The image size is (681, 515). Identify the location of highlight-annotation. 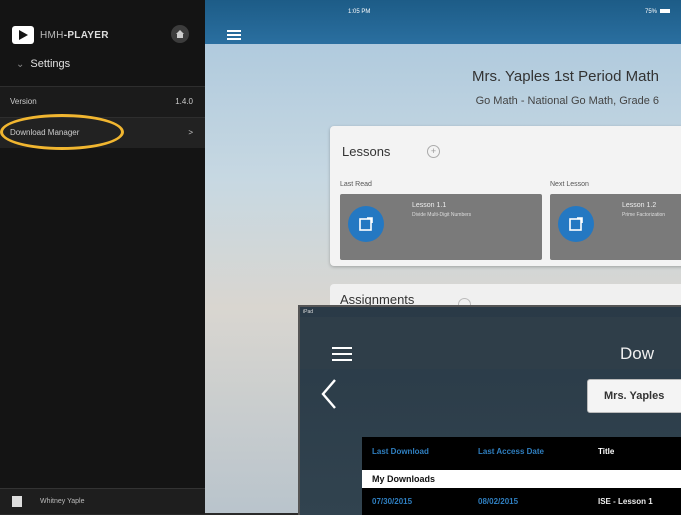
(62, 132).